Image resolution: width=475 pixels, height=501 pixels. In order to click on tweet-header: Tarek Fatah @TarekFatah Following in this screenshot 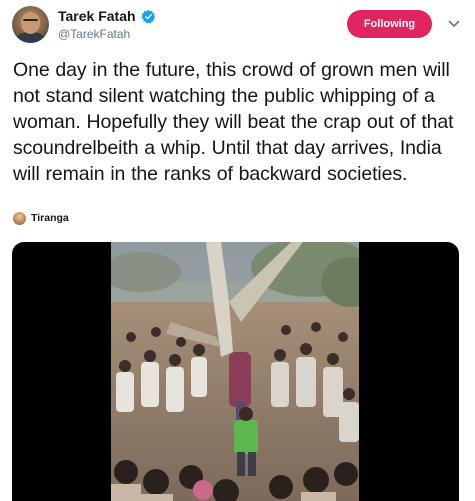, I will do `click(237, 30)`.